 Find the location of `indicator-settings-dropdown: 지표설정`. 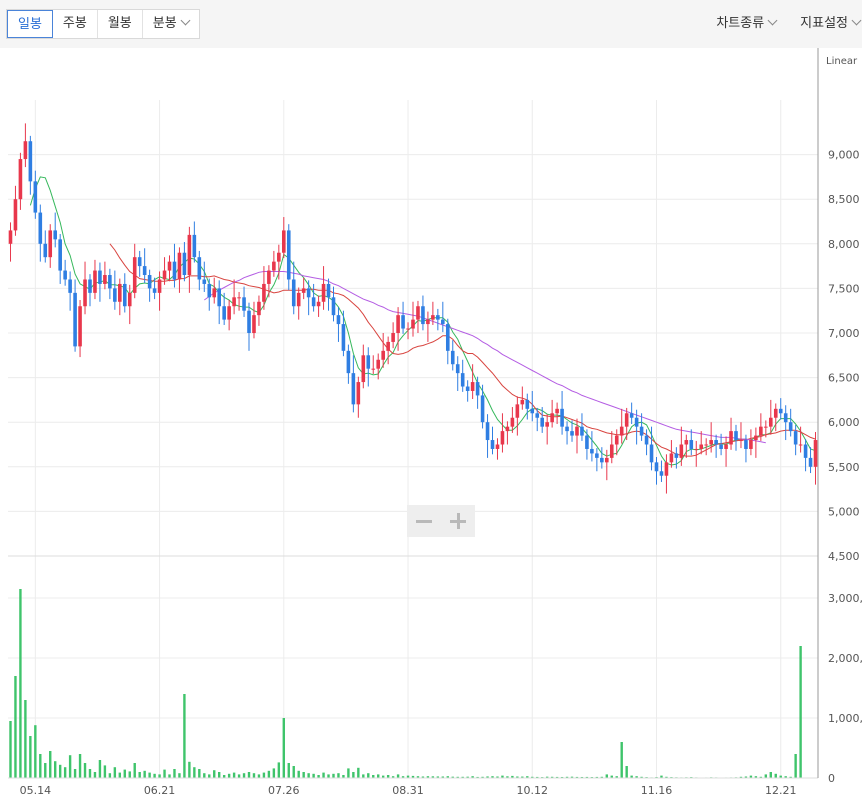

indicator-settings-dropdown: 지표설정 is located at coordinates (830, 24).